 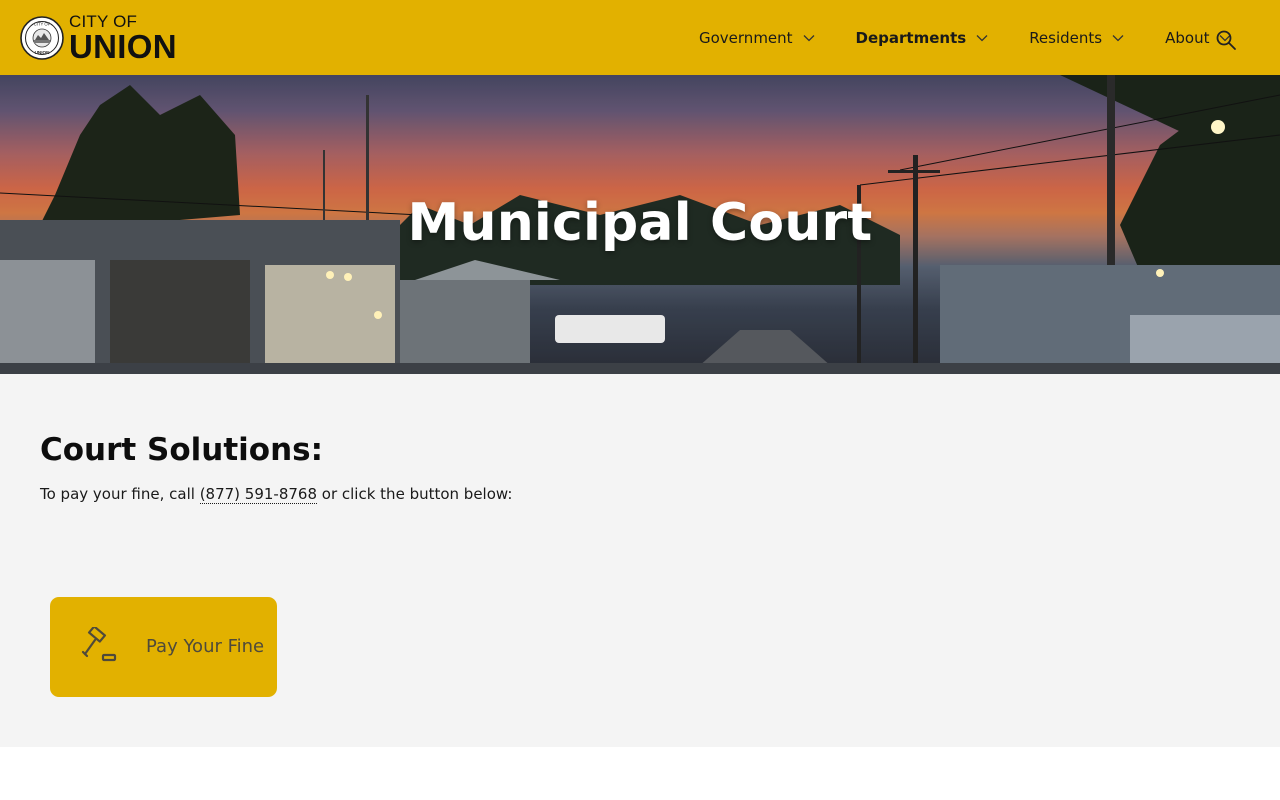 What do you see at coordinates (911, 37) in the screenshot?
I see `nav-label: Departments` at bounding box center [911, 37].